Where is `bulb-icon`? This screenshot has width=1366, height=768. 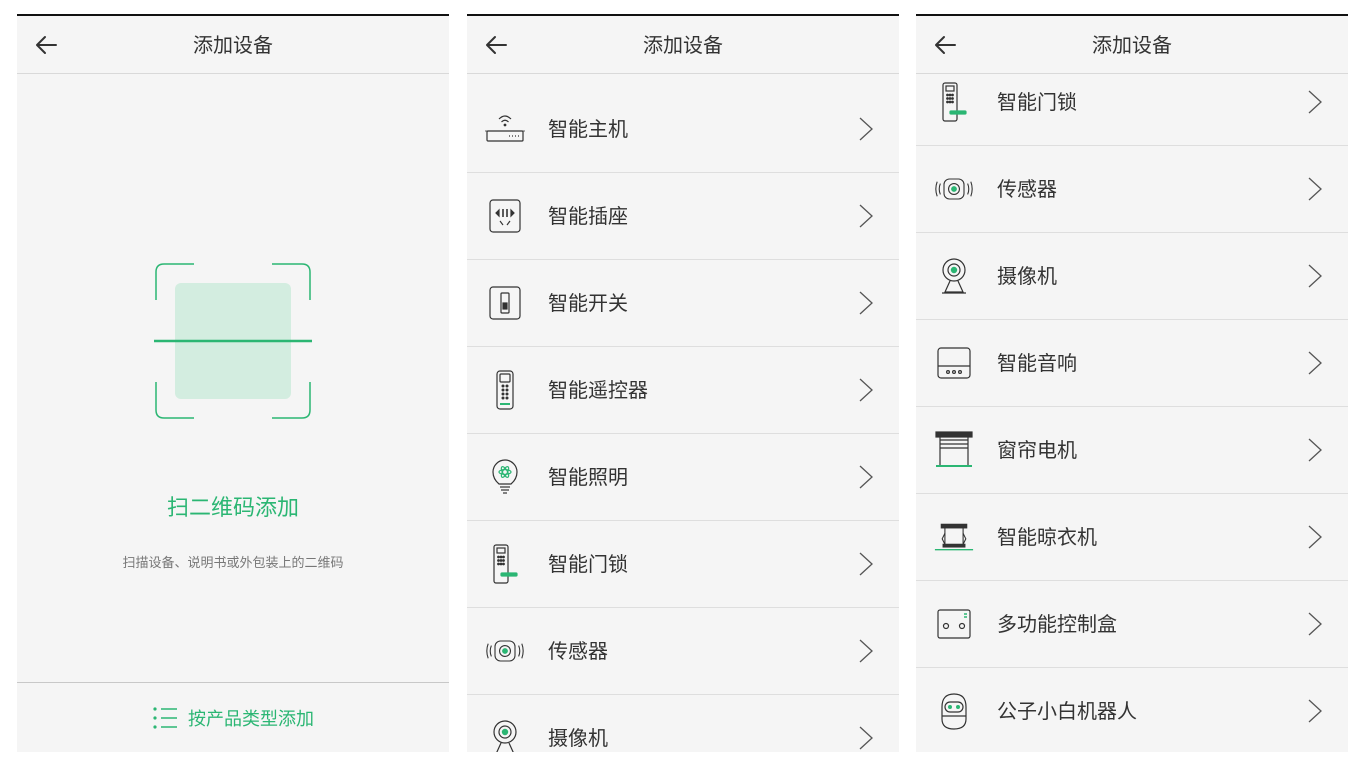
bulb-icon is located at coordinates (505, 477).